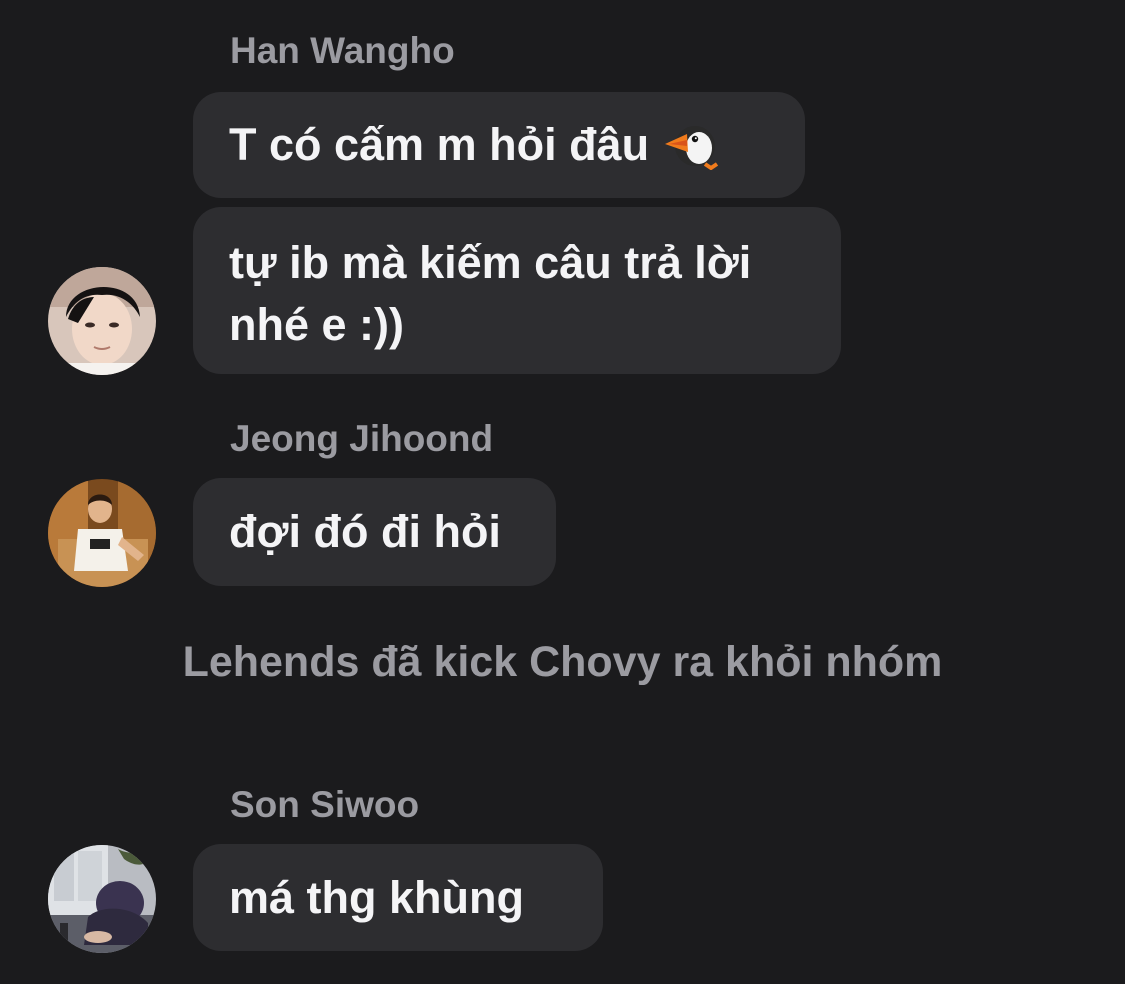 This screenshot has width=1125, height=984. Describe the element at coordinates (490, 262) in the screenshot. I see `message-text-line: tự ib mà kiếm câu trả lời` at that location.